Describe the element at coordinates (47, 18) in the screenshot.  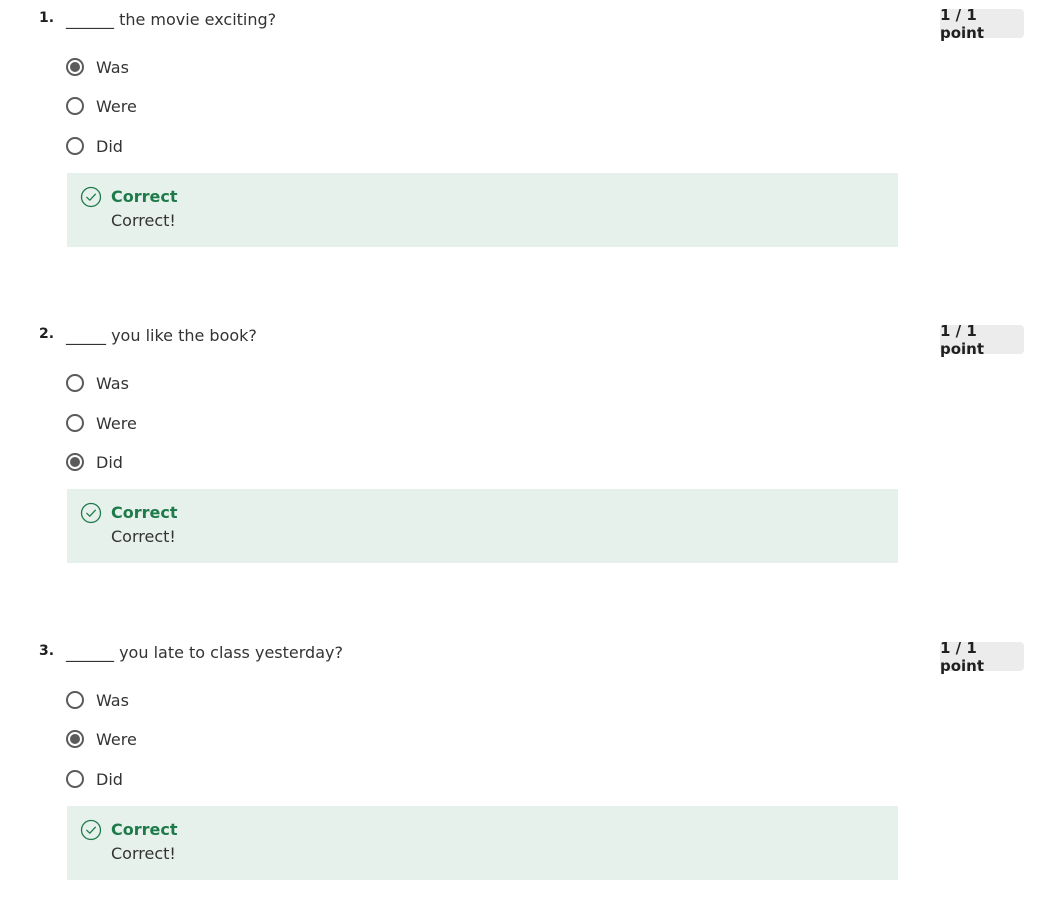
I see `question-number: 1.` at that location.